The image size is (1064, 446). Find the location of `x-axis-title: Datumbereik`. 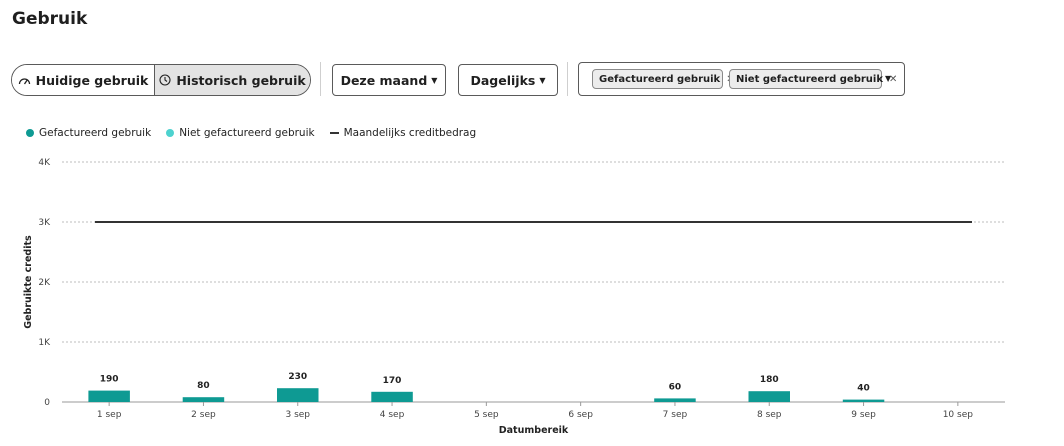

x-axis-title: Datumbereik is located at coordinates (534, 430).